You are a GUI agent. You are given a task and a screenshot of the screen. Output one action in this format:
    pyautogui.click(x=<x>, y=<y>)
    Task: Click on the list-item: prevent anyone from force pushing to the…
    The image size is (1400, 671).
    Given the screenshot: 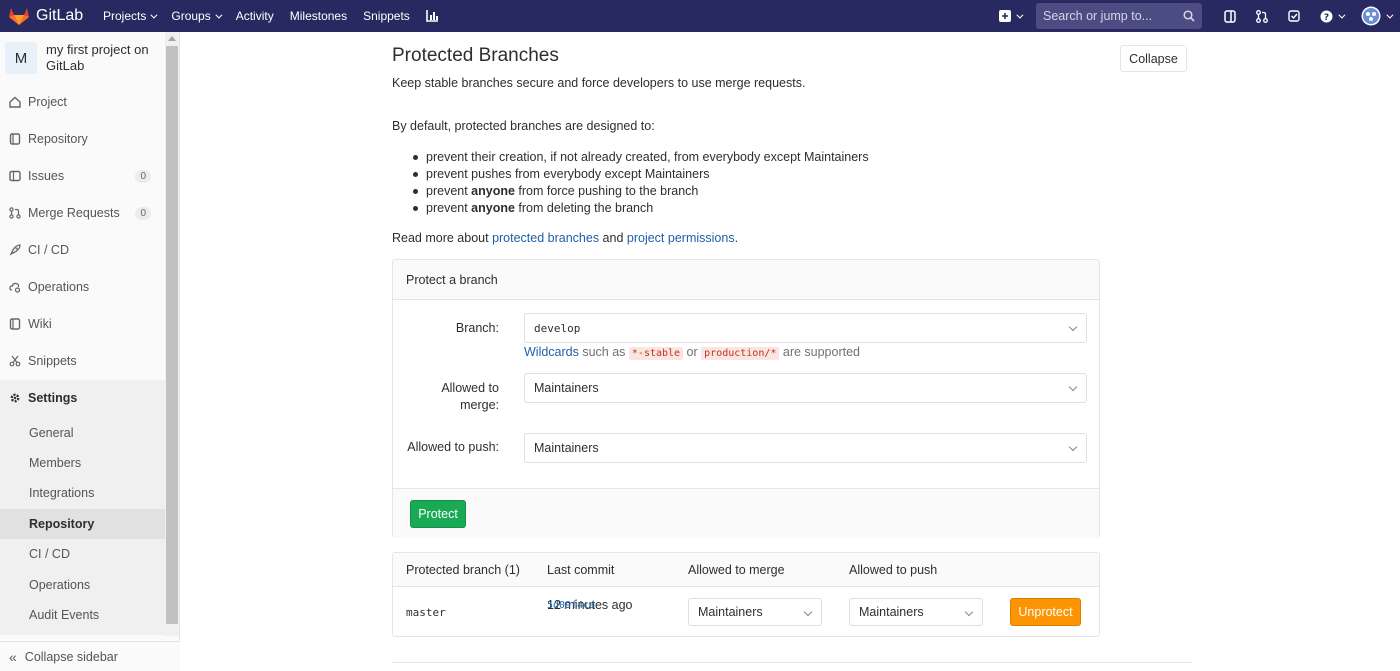 What is the action you would take?
    pyautogui.click(x=640, y=191)
    